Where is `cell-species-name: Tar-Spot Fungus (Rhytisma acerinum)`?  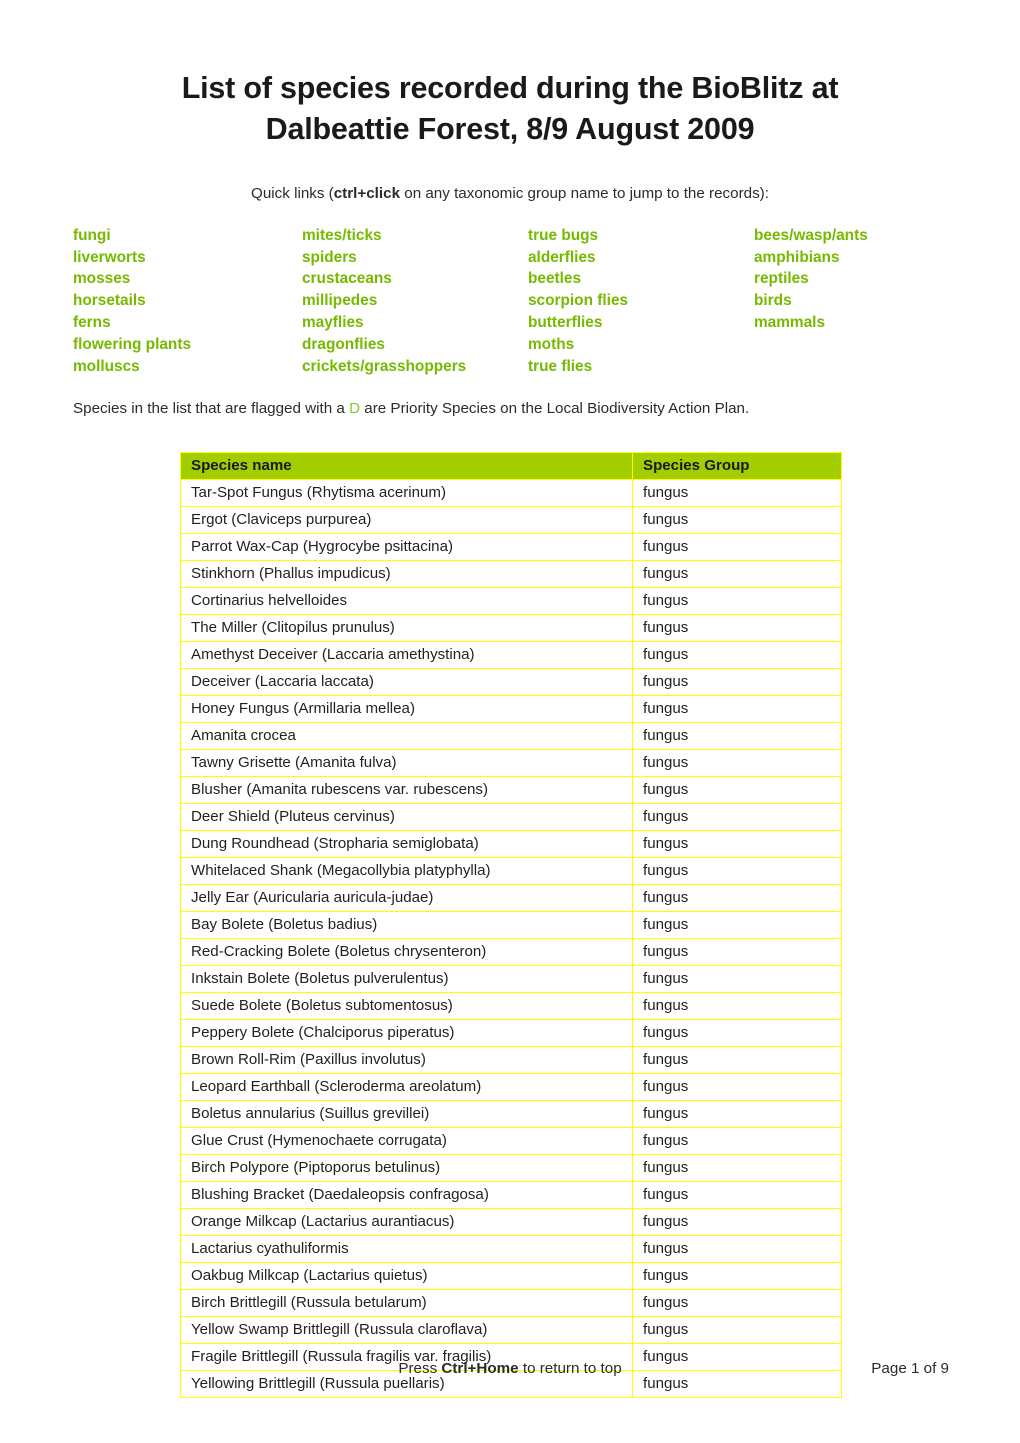
cell-species-name: Tar-Spot Fungus (Rhytisma acerinum) is located at coordinates (406, 493).